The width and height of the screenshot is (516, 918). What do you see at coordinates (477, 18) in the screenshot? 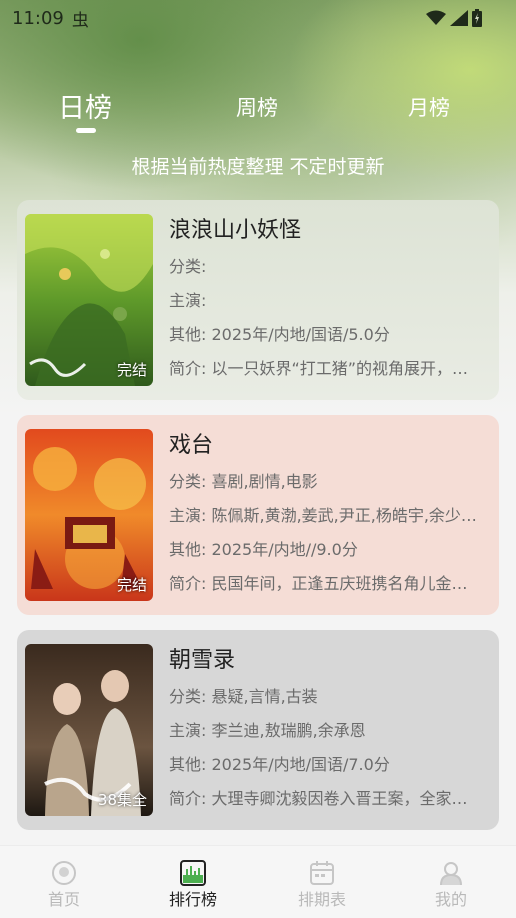
I see `battery-icon` at bounding box center [477, 18].